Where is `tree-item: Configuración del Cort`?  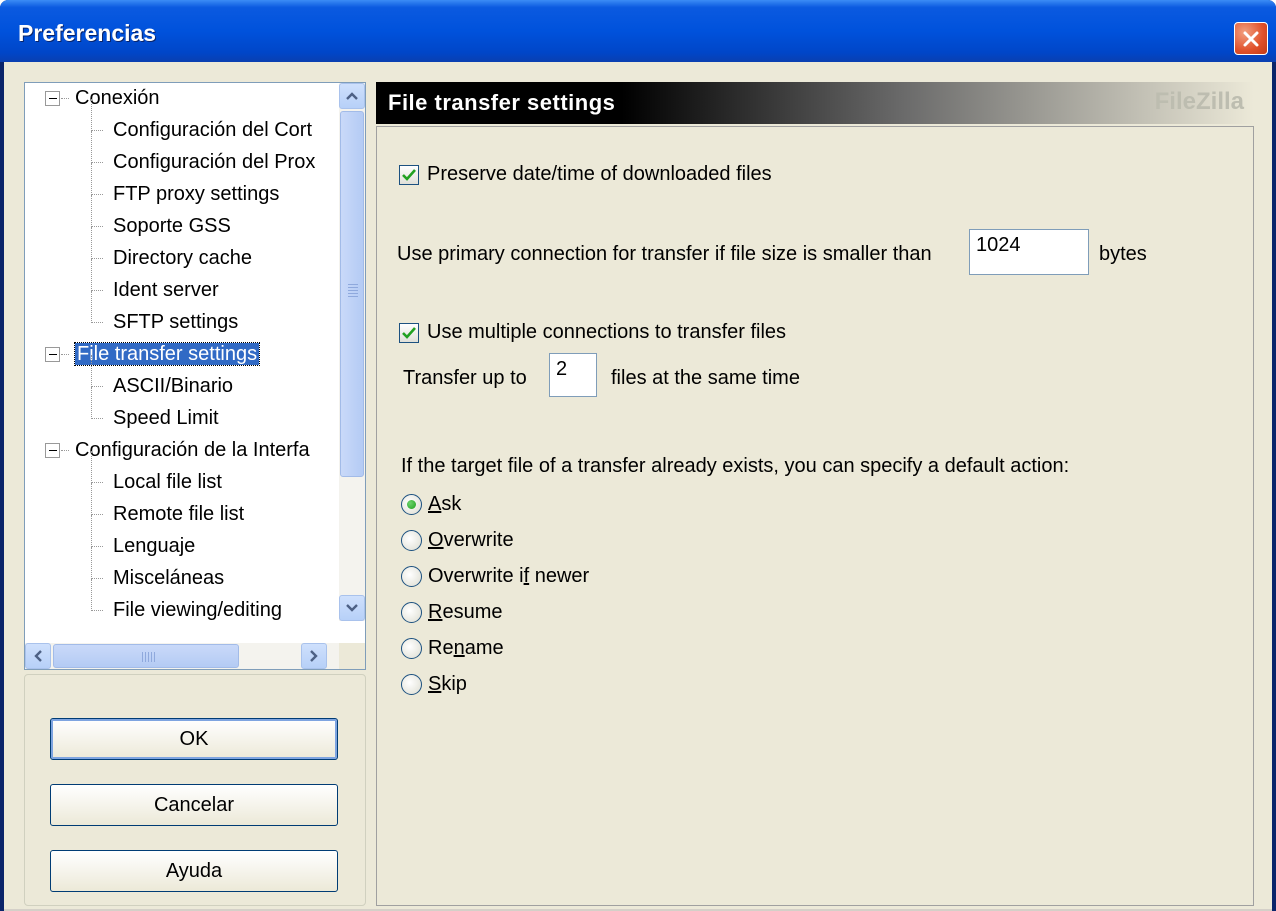 tree-item: Configuración del Cort is located at coordinates (201, 122).